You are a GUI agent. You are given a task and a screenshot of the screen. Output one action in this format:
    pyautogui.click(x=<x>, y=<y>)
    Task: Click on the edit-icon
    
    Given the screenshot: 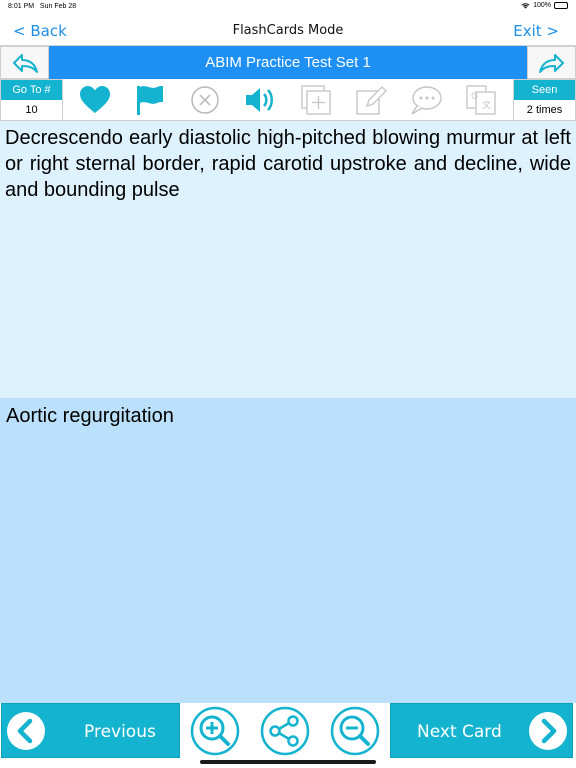 What is the action you would take?
    pyautogui.click(x=371, y=100)
    